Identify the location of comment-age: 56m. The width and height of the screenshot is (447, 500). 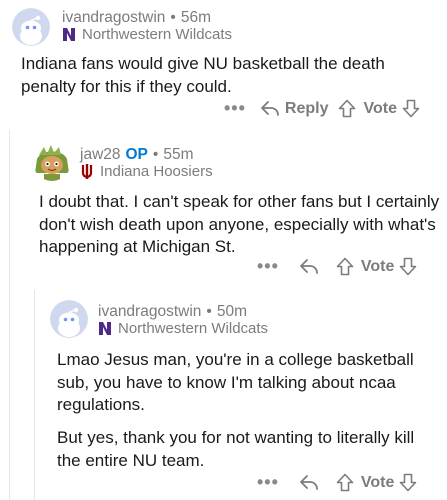
(195, 17).